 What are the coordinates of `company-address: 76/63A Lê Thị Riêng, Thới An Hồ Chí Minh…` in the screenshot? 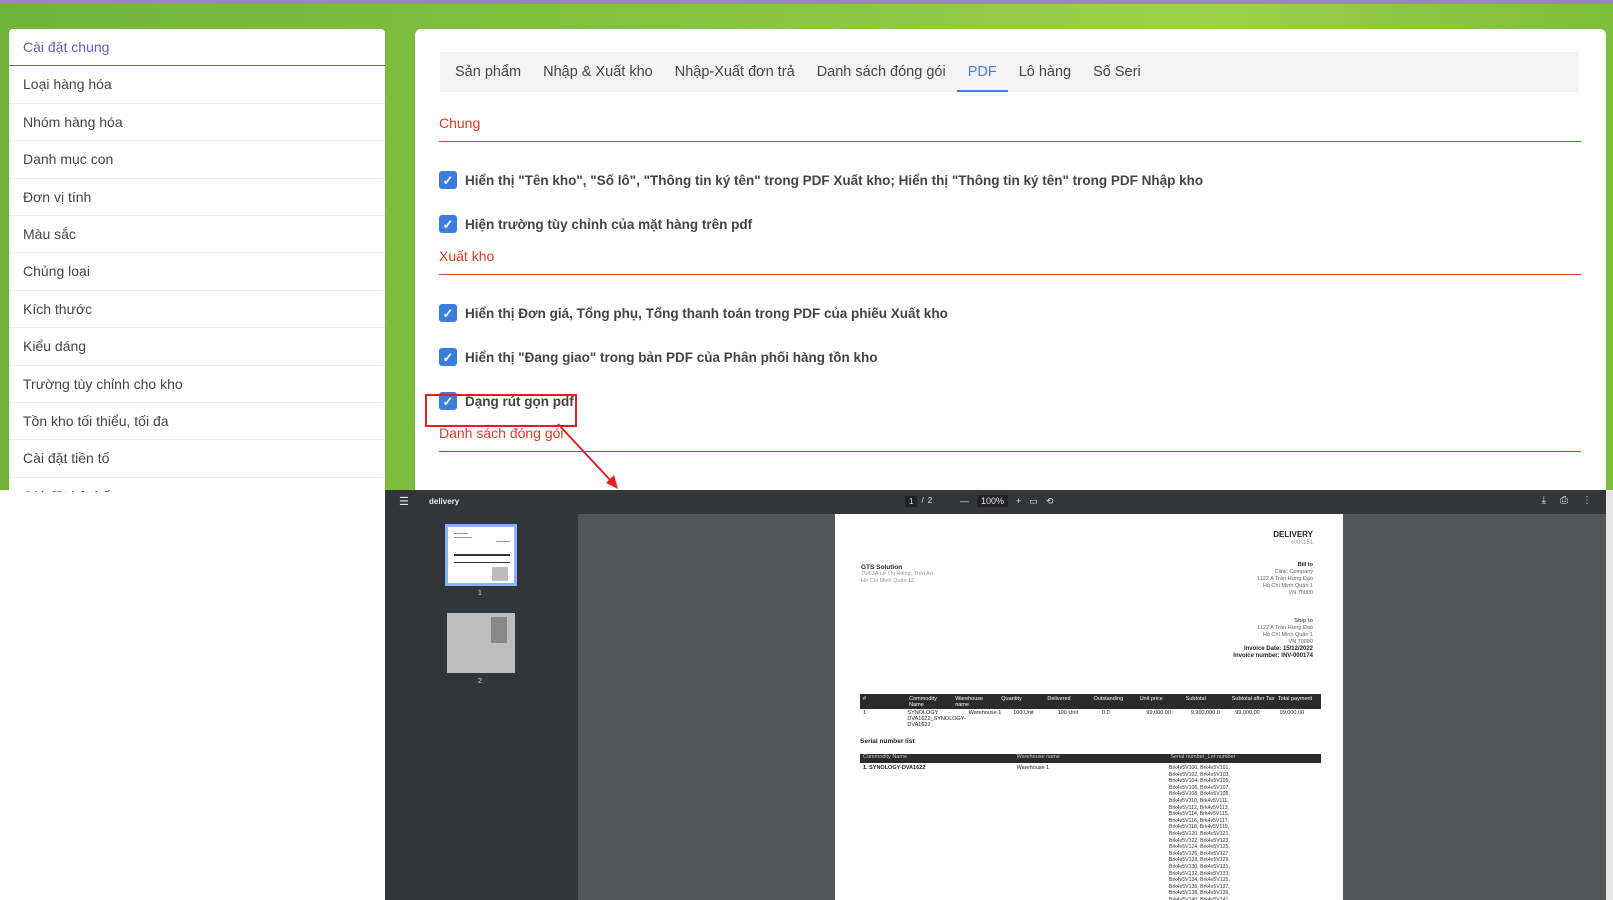 It's located at (897, 577).